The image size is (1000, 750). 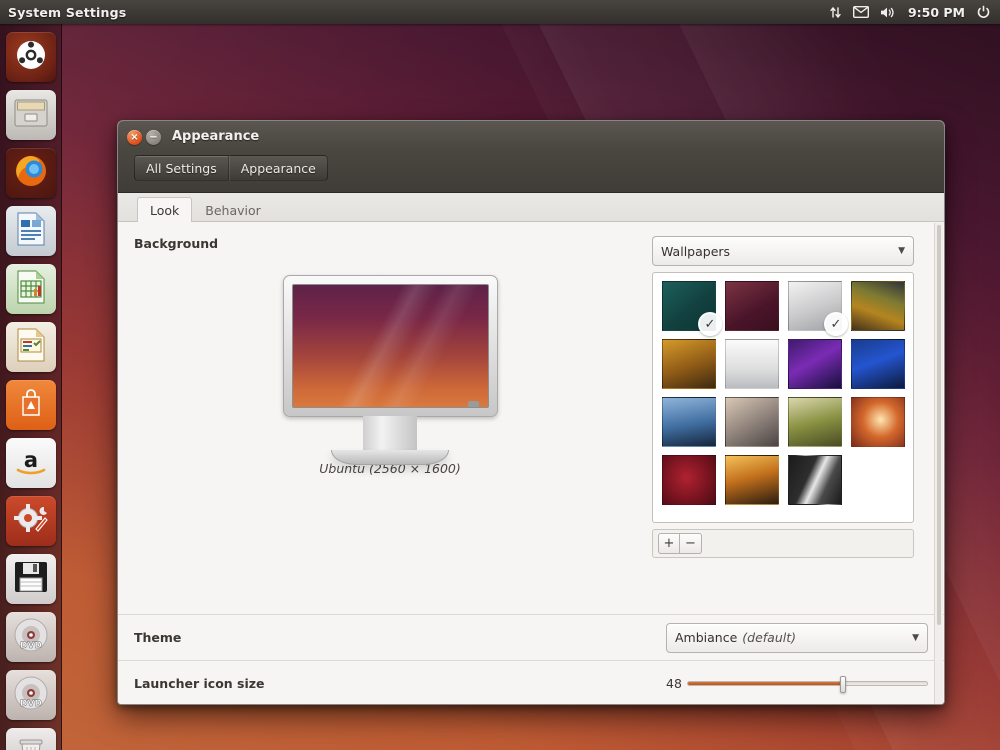 I want to click on minimize-button: −, so click(x=153, y=137).